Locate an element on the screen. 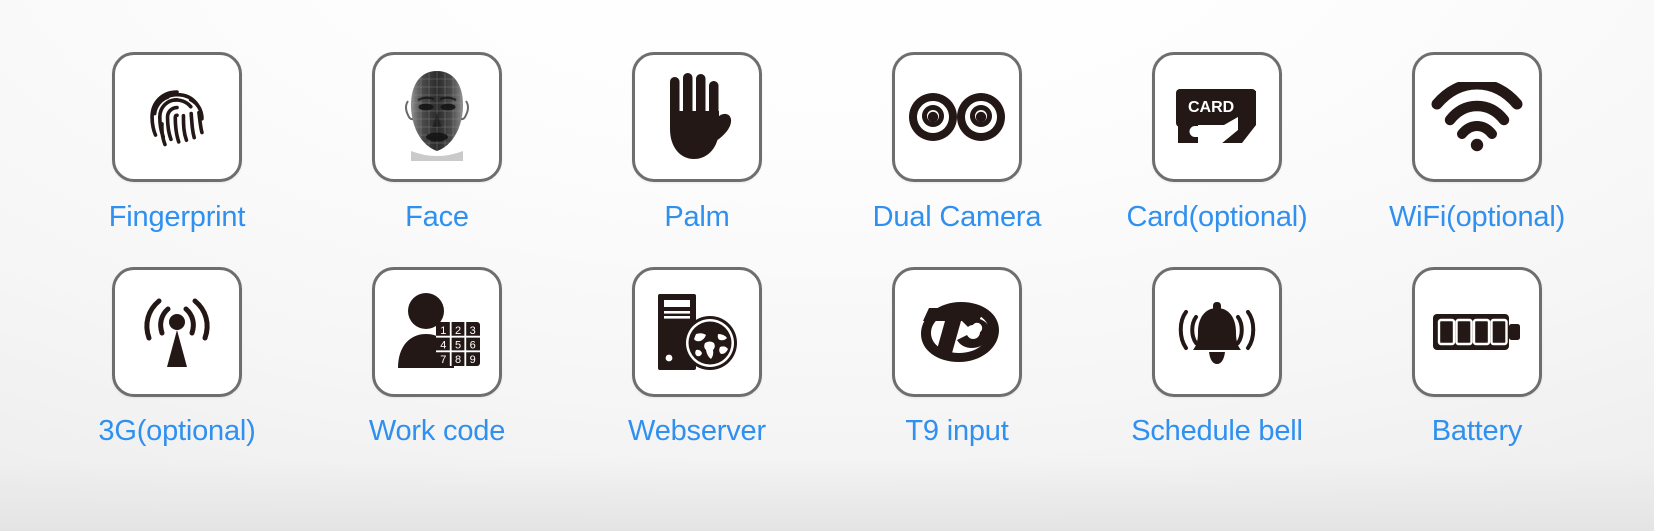 Image resolution: width=1654 pixels, height=531 pixels. feature-label-webserver: Webserver is located at coordinates (697, 431).